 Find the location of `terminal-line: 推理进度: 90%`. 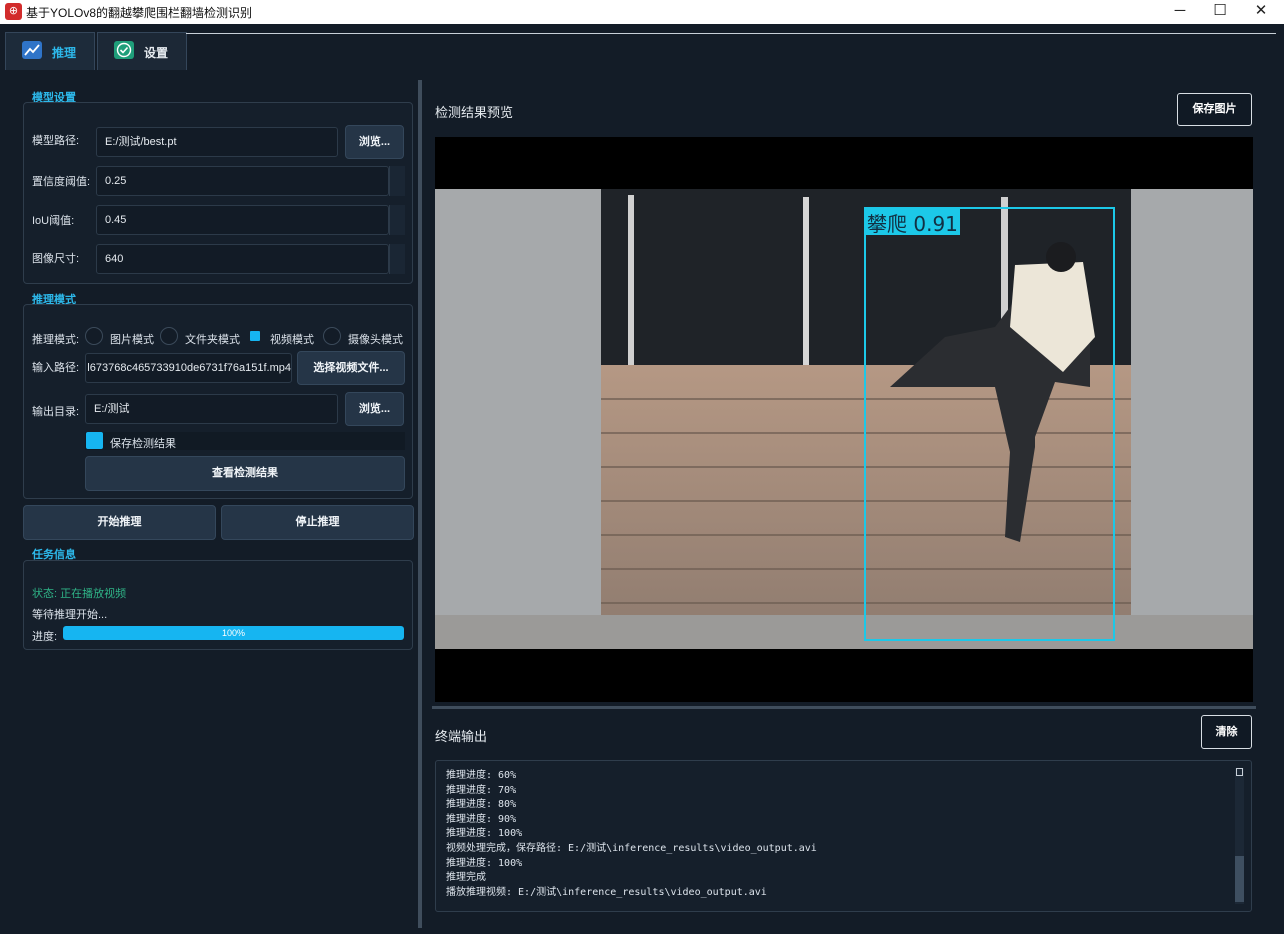

terminal-line: 推理进度: 90% is located at coordinates (481, 819).